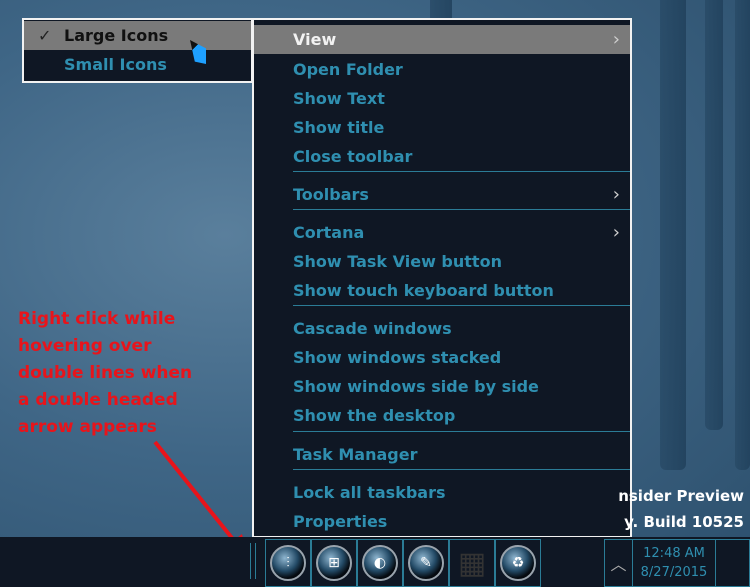 The image size is (750, 587). I want to click on recycle-bin-icon: ♻, so click(518, 563).